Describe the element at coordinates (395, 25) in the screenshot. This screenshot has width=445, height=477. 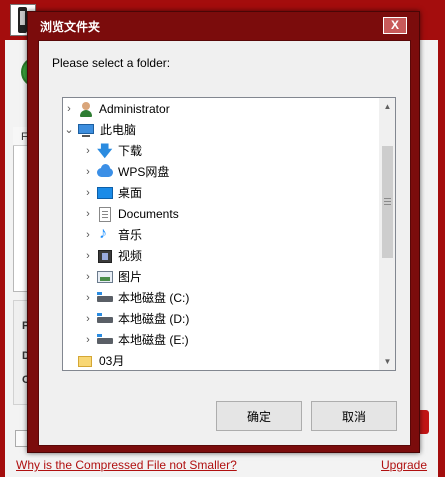
I see `dialog-close-button: X` at that location.